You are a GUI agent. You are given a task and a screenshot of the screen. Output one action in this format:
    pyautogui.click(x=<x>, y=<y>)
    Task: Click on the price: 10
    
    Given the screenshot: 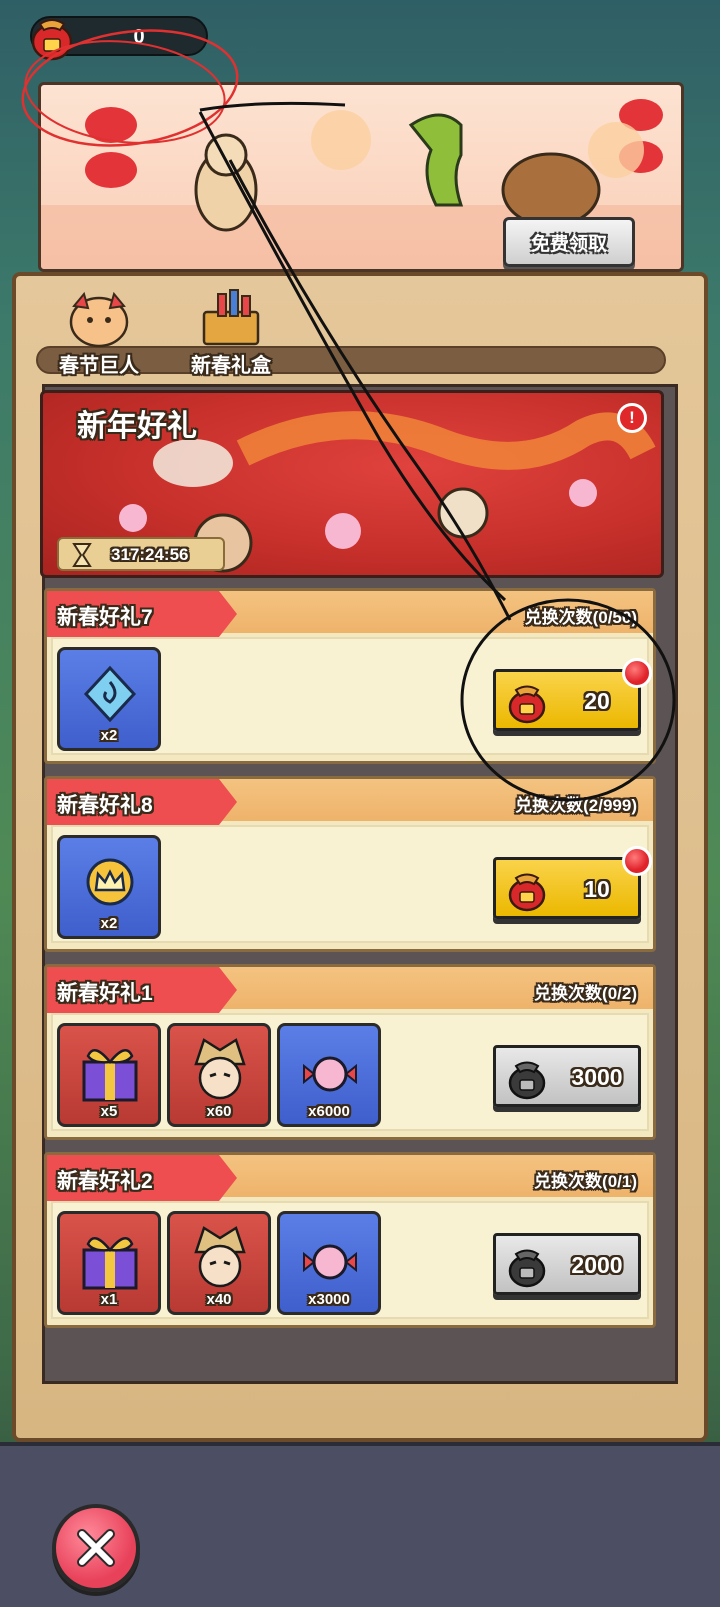 What is the action you would take?
    pyautogui.click(x=597, y=889)
    